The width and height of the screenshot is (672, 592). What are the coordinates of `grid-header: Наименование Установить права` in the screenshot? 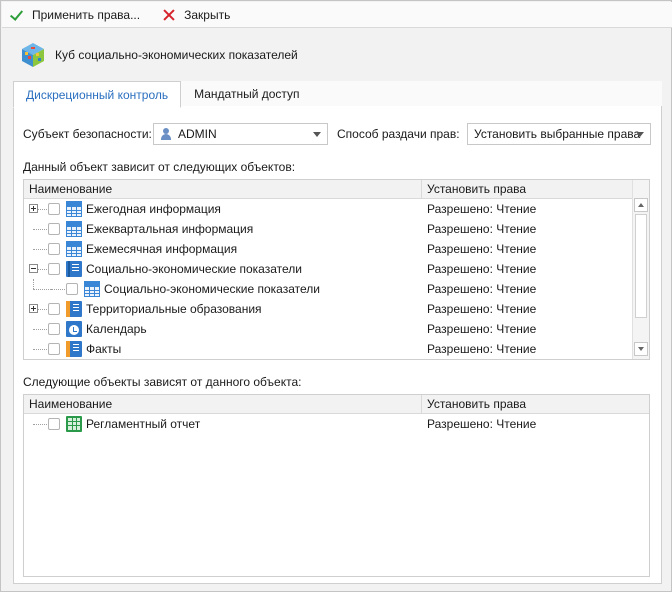 It's located at (336, 404).